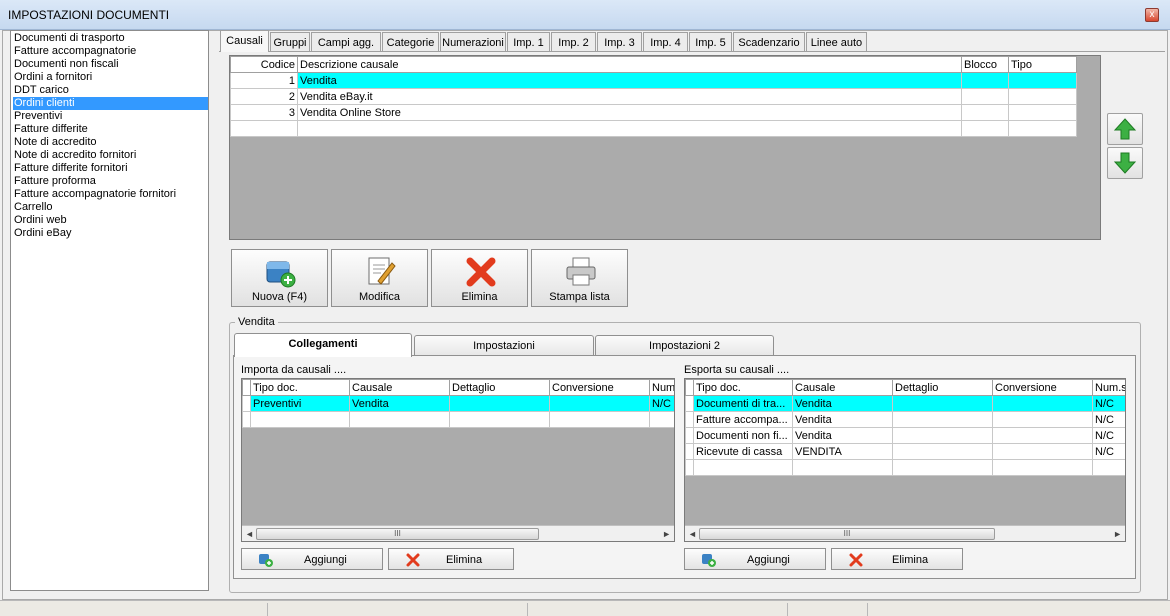 Image resolution: width=1170 pixels, height=616 pixels. What do you see at coordinates (504, 345) in the screenshot?
I see `subtab-impostazioni: Impostazioni` at bounding box center [504, 345].